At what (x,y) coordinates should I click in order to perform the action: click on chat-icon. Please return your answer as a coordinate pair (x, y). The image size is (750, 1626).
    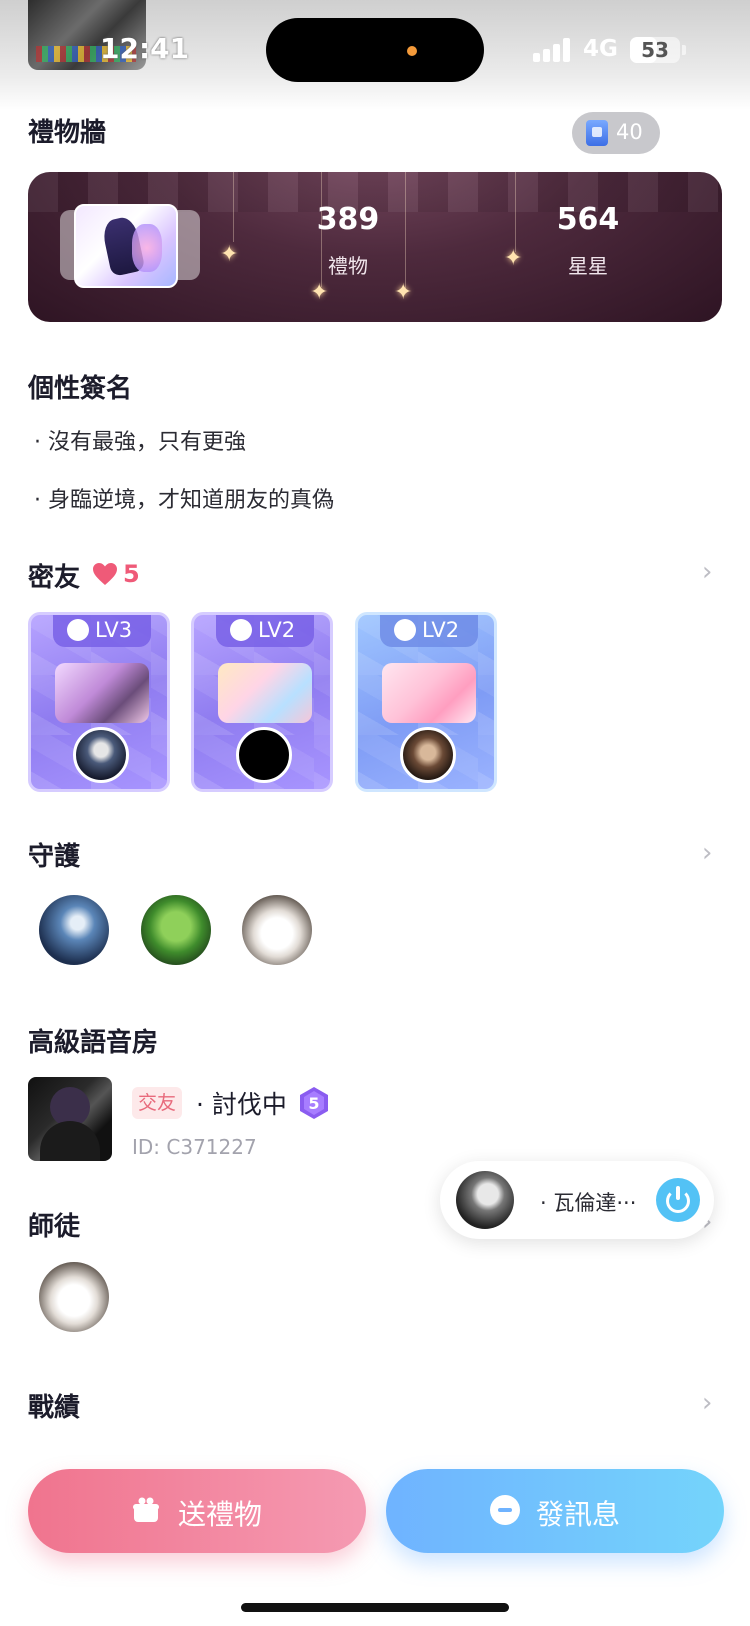
    Looking at the image, I should click on (505, 1510).